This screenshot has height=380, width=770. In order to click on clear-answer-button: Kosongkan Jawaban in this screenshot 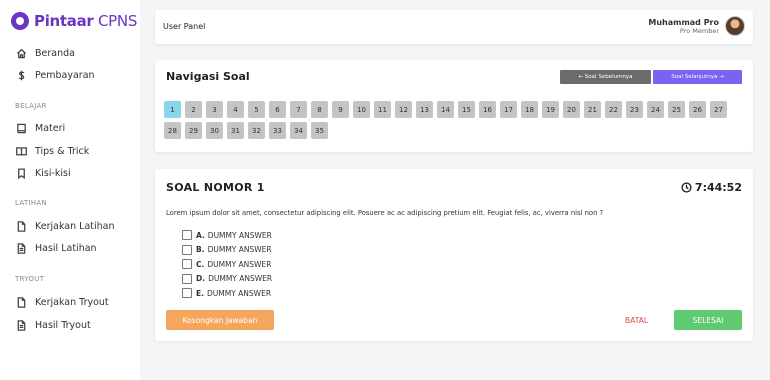, I will do `click(220, 320)`.